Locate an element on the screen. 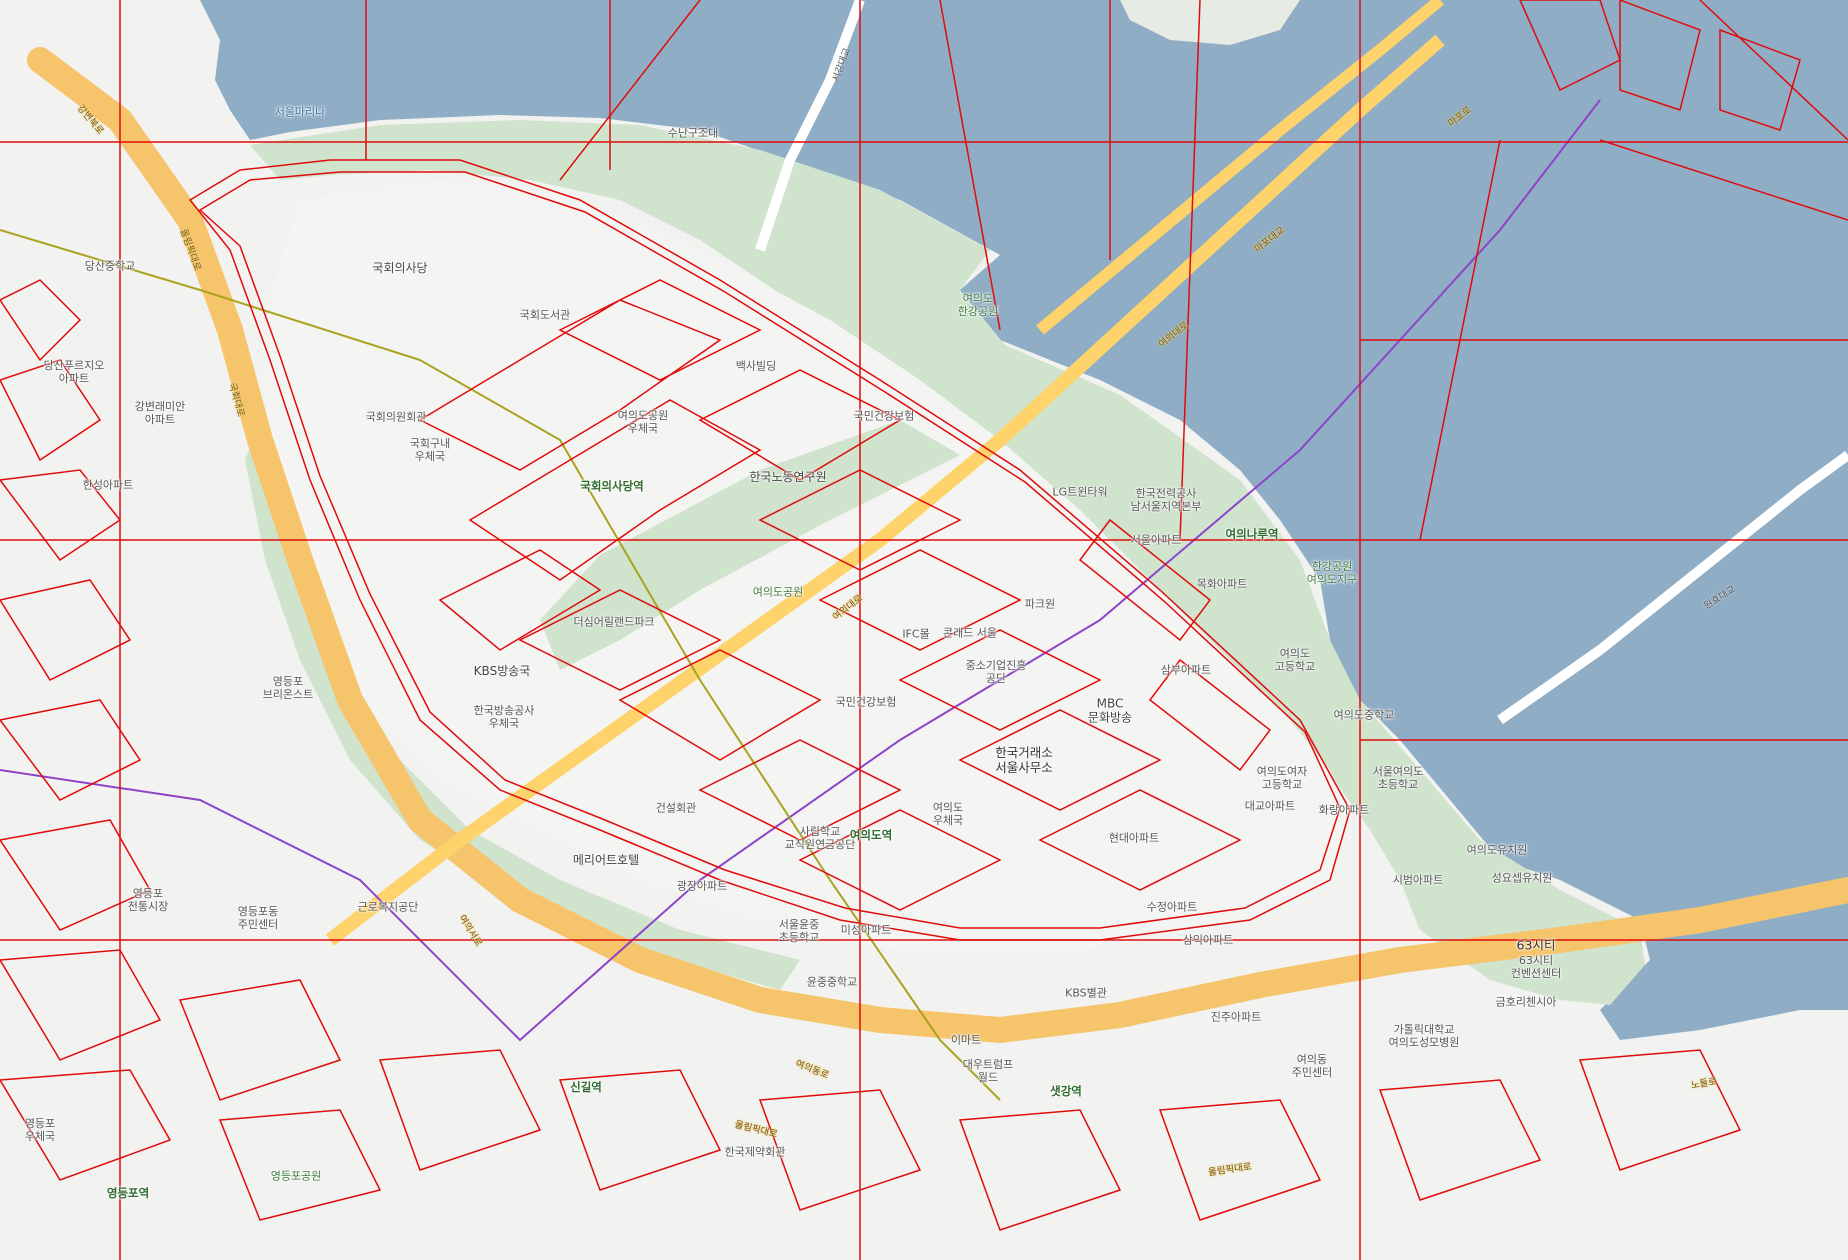 Image resolution: width=1848 pixels, height=1260 pixels. yunjung-ms-label: 윤중중학교 is located at coordinates (832, 981).